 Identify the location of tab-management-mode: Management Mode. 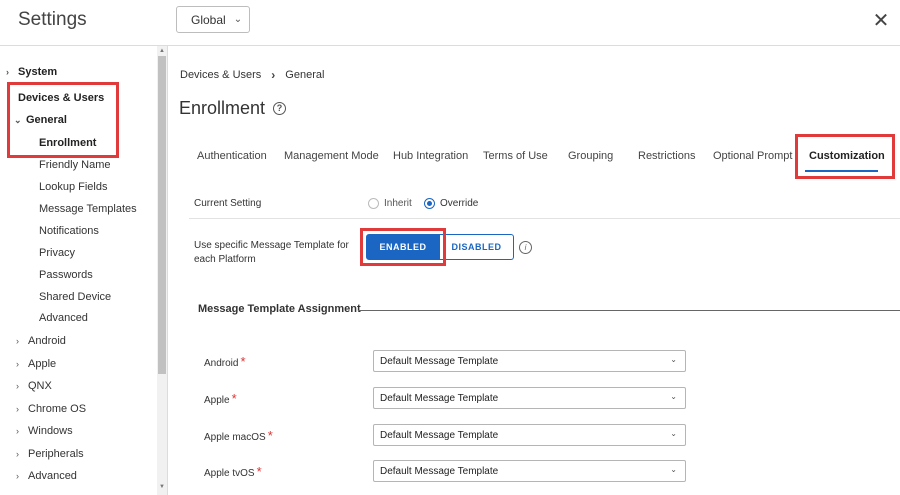
(331, 156).